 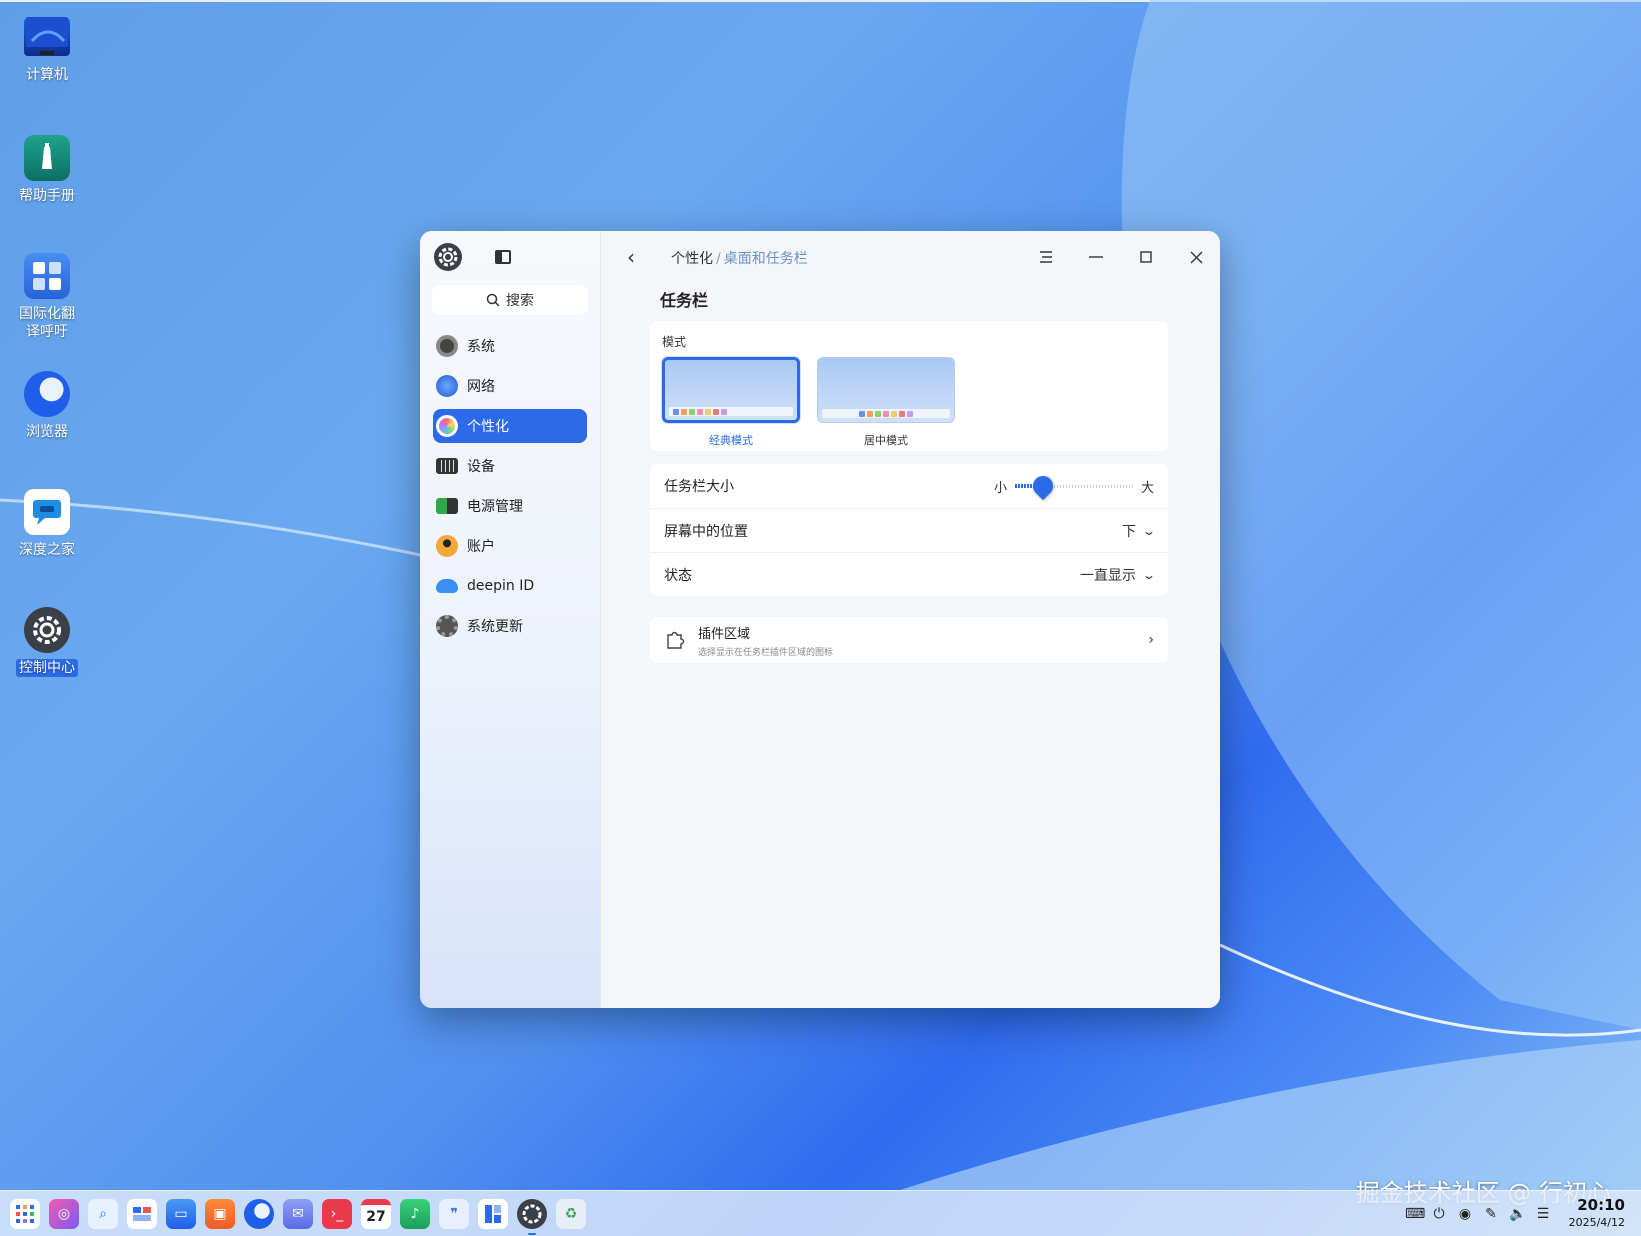 I want to click on slider-handle, so click(x=1043, y=486).